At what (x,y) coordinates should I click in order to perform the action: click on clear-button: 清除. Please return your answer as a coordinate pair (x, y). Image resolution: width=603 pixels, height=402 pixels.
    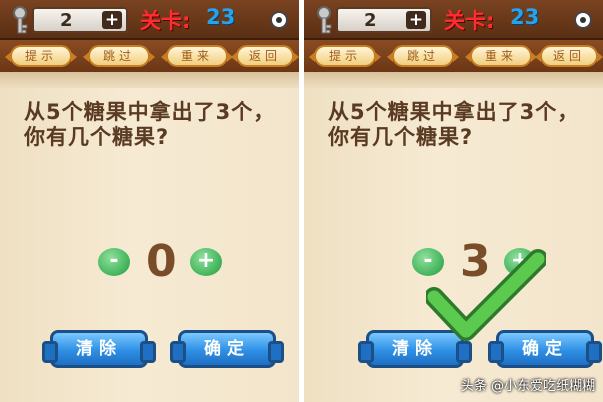
    Looking at the image, I should click on (99, 349).